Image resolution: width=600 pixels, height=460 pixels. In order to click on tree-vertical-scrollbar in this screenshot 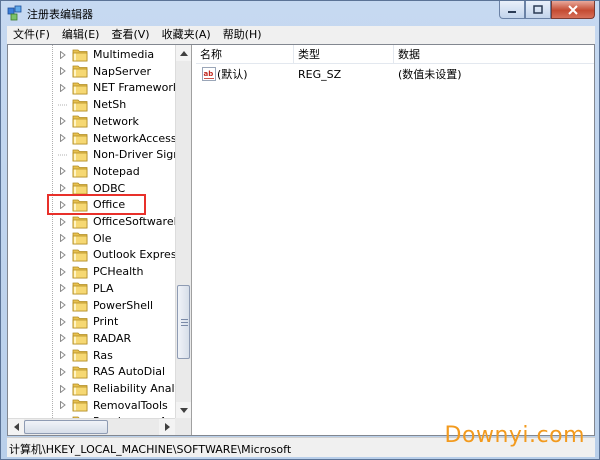, I will do `click(183, 231)`.